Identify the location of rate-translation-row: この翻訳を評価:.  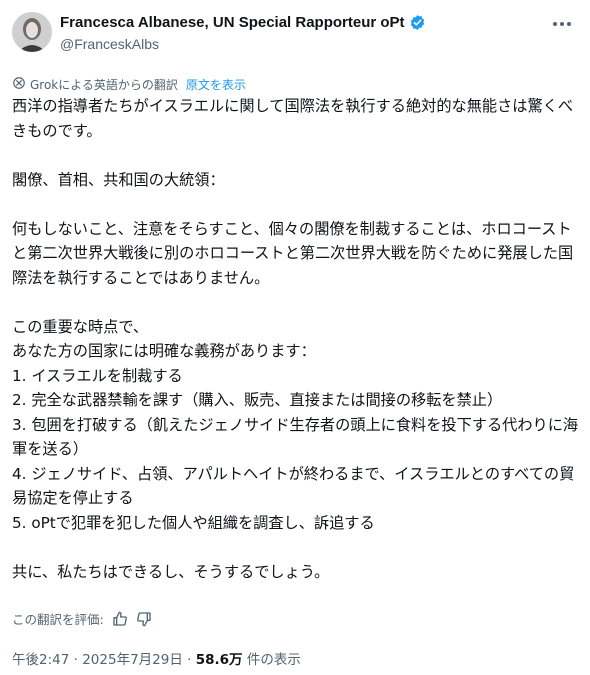
(82, 618).